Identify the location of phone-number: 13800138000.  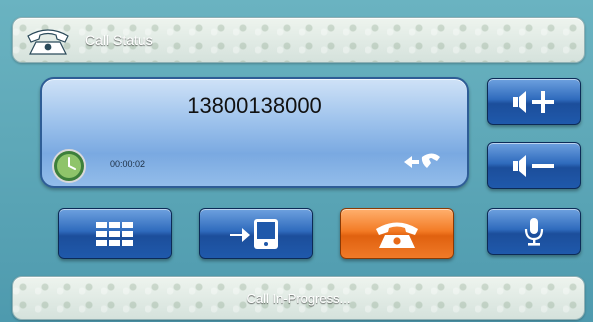
(254, 105).